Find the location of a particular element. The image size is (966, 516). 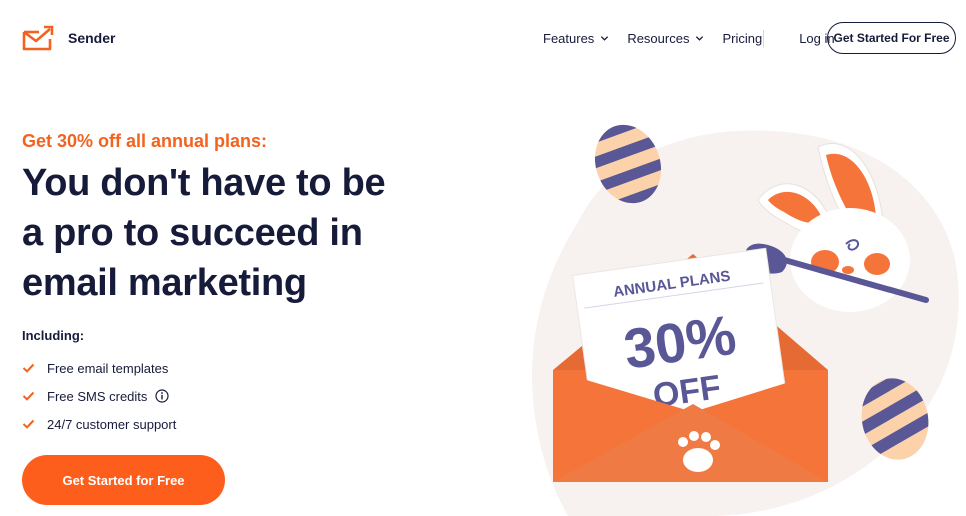

nav-item-features: Features is located at coordinates (576, 38).